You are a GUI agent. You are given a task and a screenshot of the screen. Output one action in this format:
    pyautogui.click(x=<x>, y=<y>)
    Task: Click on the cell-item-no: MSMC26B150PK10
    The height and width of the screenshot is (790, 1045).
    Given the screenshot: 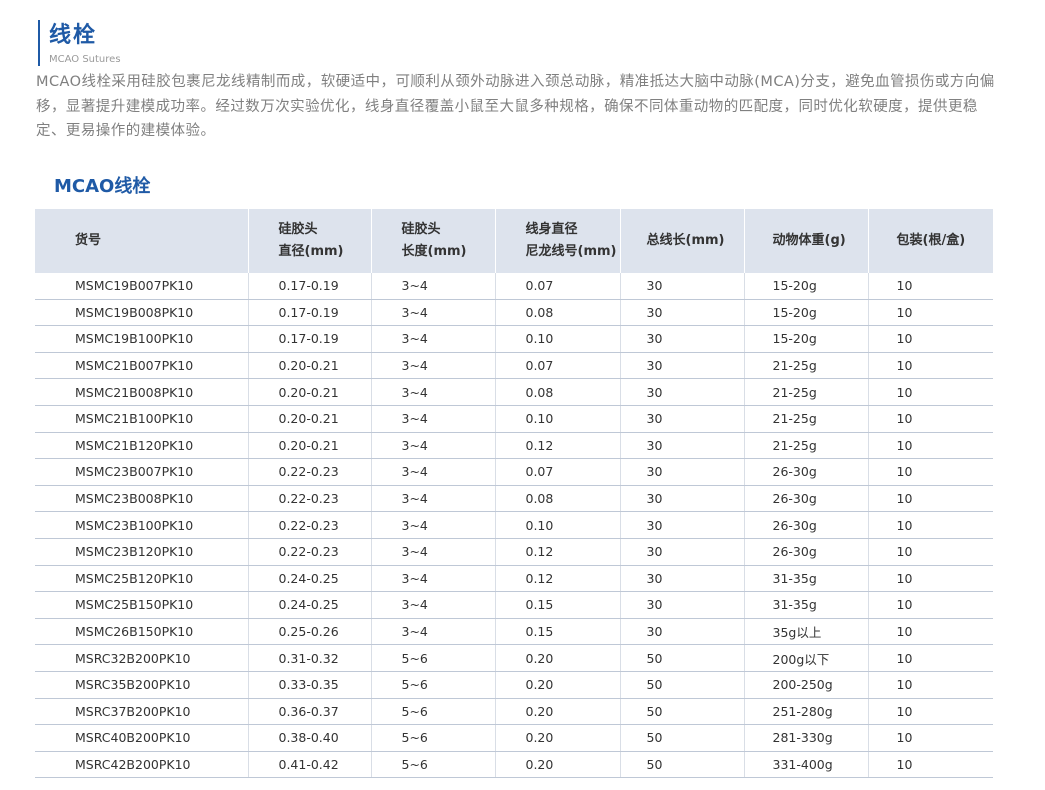 What is the action you would take?
    pyautogui.click(x=142, y=632)
    